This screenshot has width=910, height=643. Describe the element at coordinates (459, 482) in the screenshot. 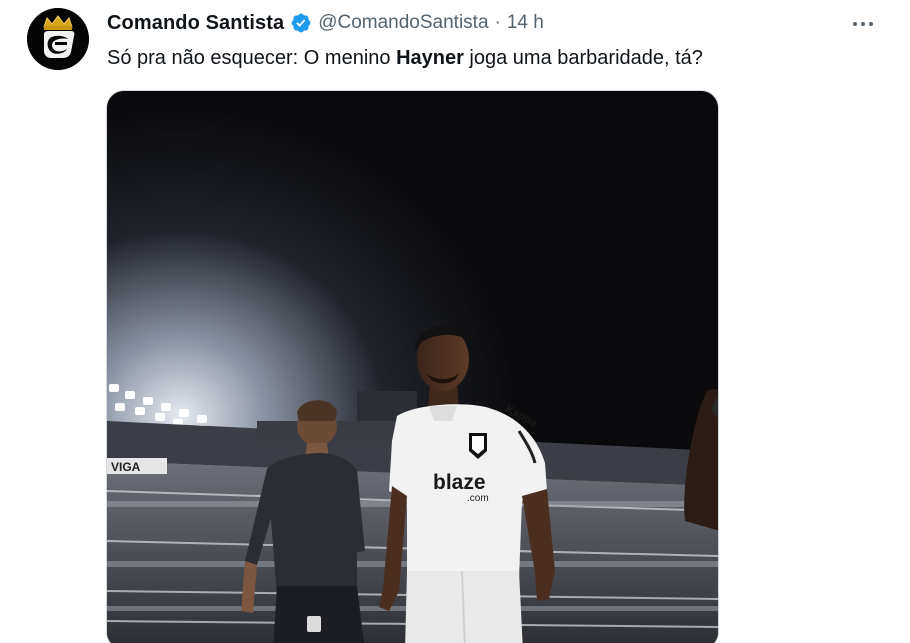

I see `shirt-sponsor-text: blaze` at that location.